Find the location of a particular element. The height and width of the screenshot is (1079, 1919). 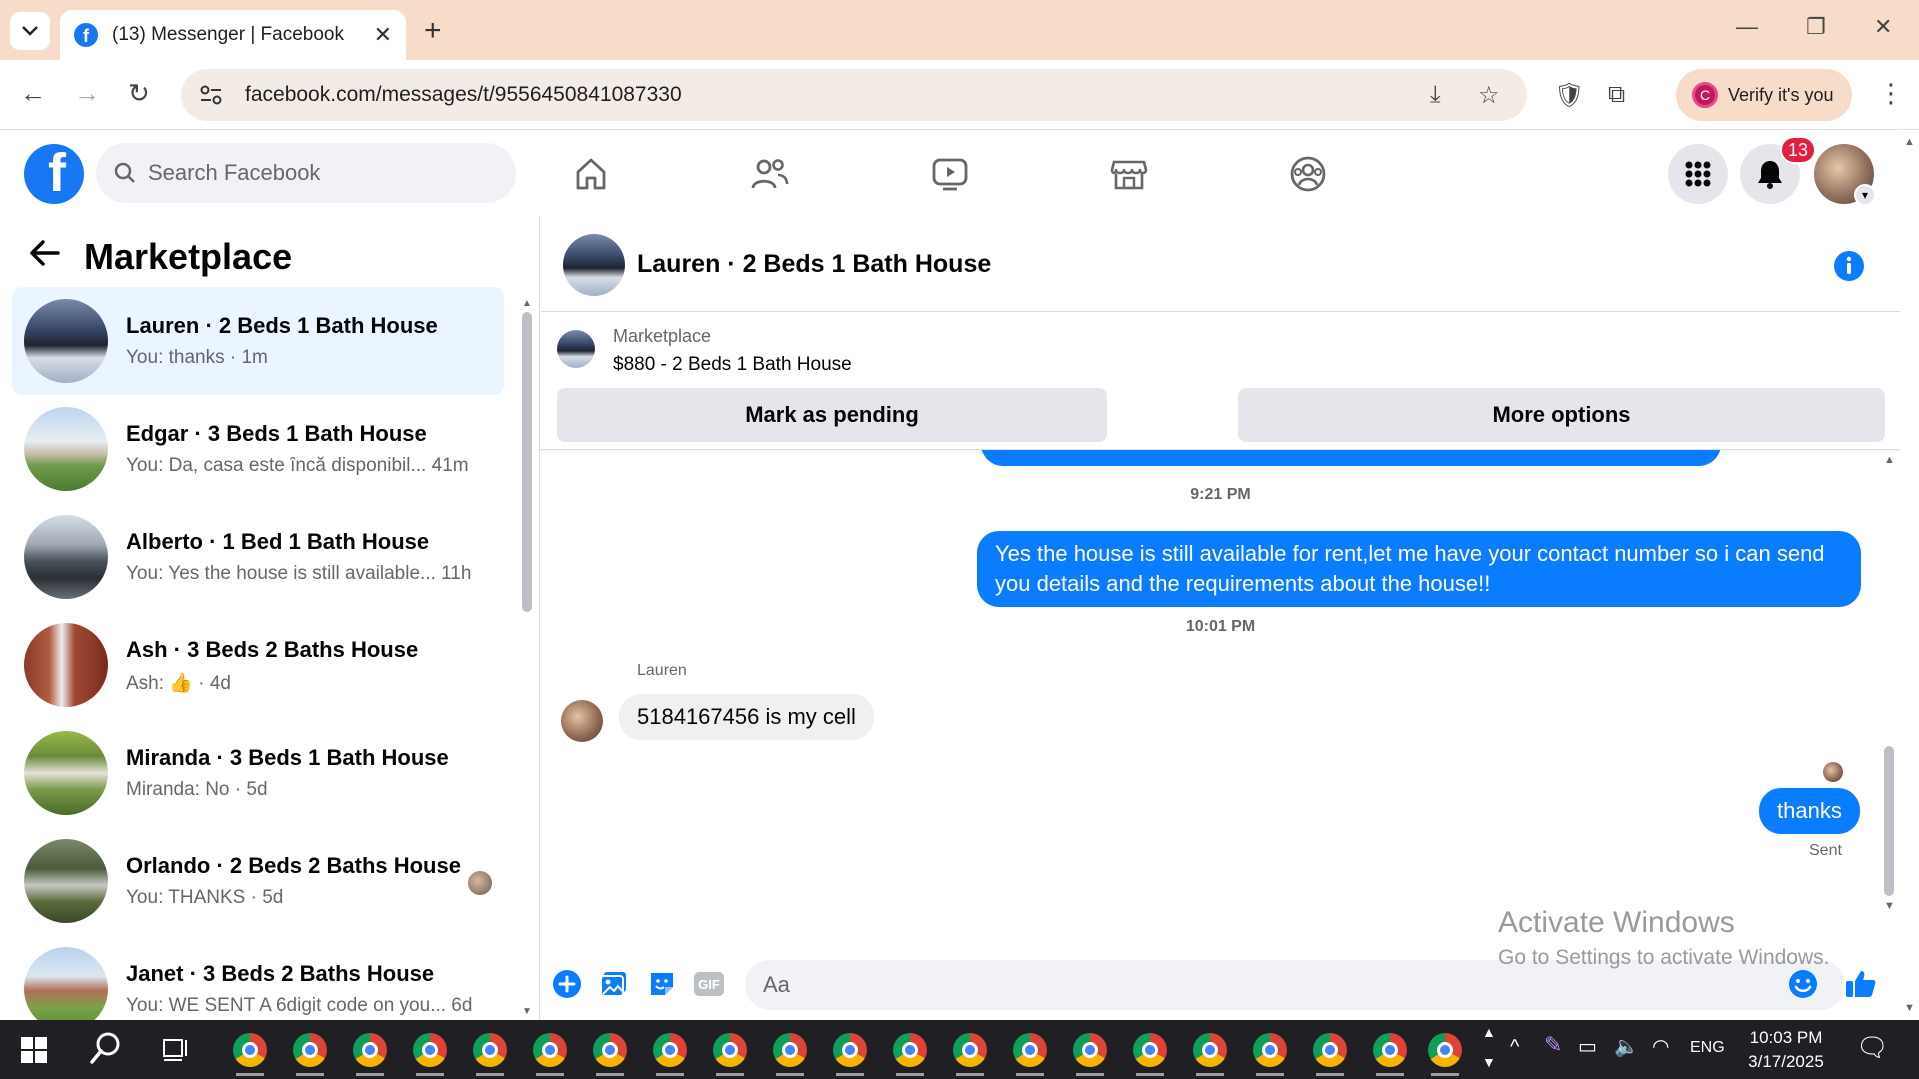

browser-menu-icon: ⋮ is located at coordinates (1891, 93).